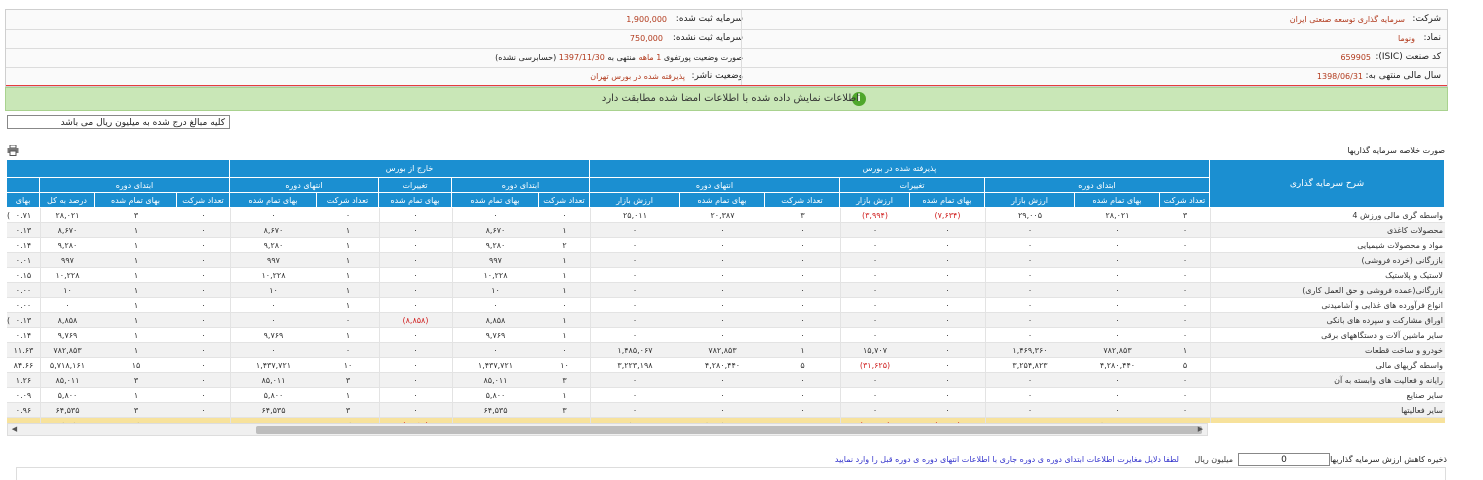 The width and height of the screenshot is (1483, 480). I want to click on row-cell: (۳۱,۶۲۵), so click(875, 365).